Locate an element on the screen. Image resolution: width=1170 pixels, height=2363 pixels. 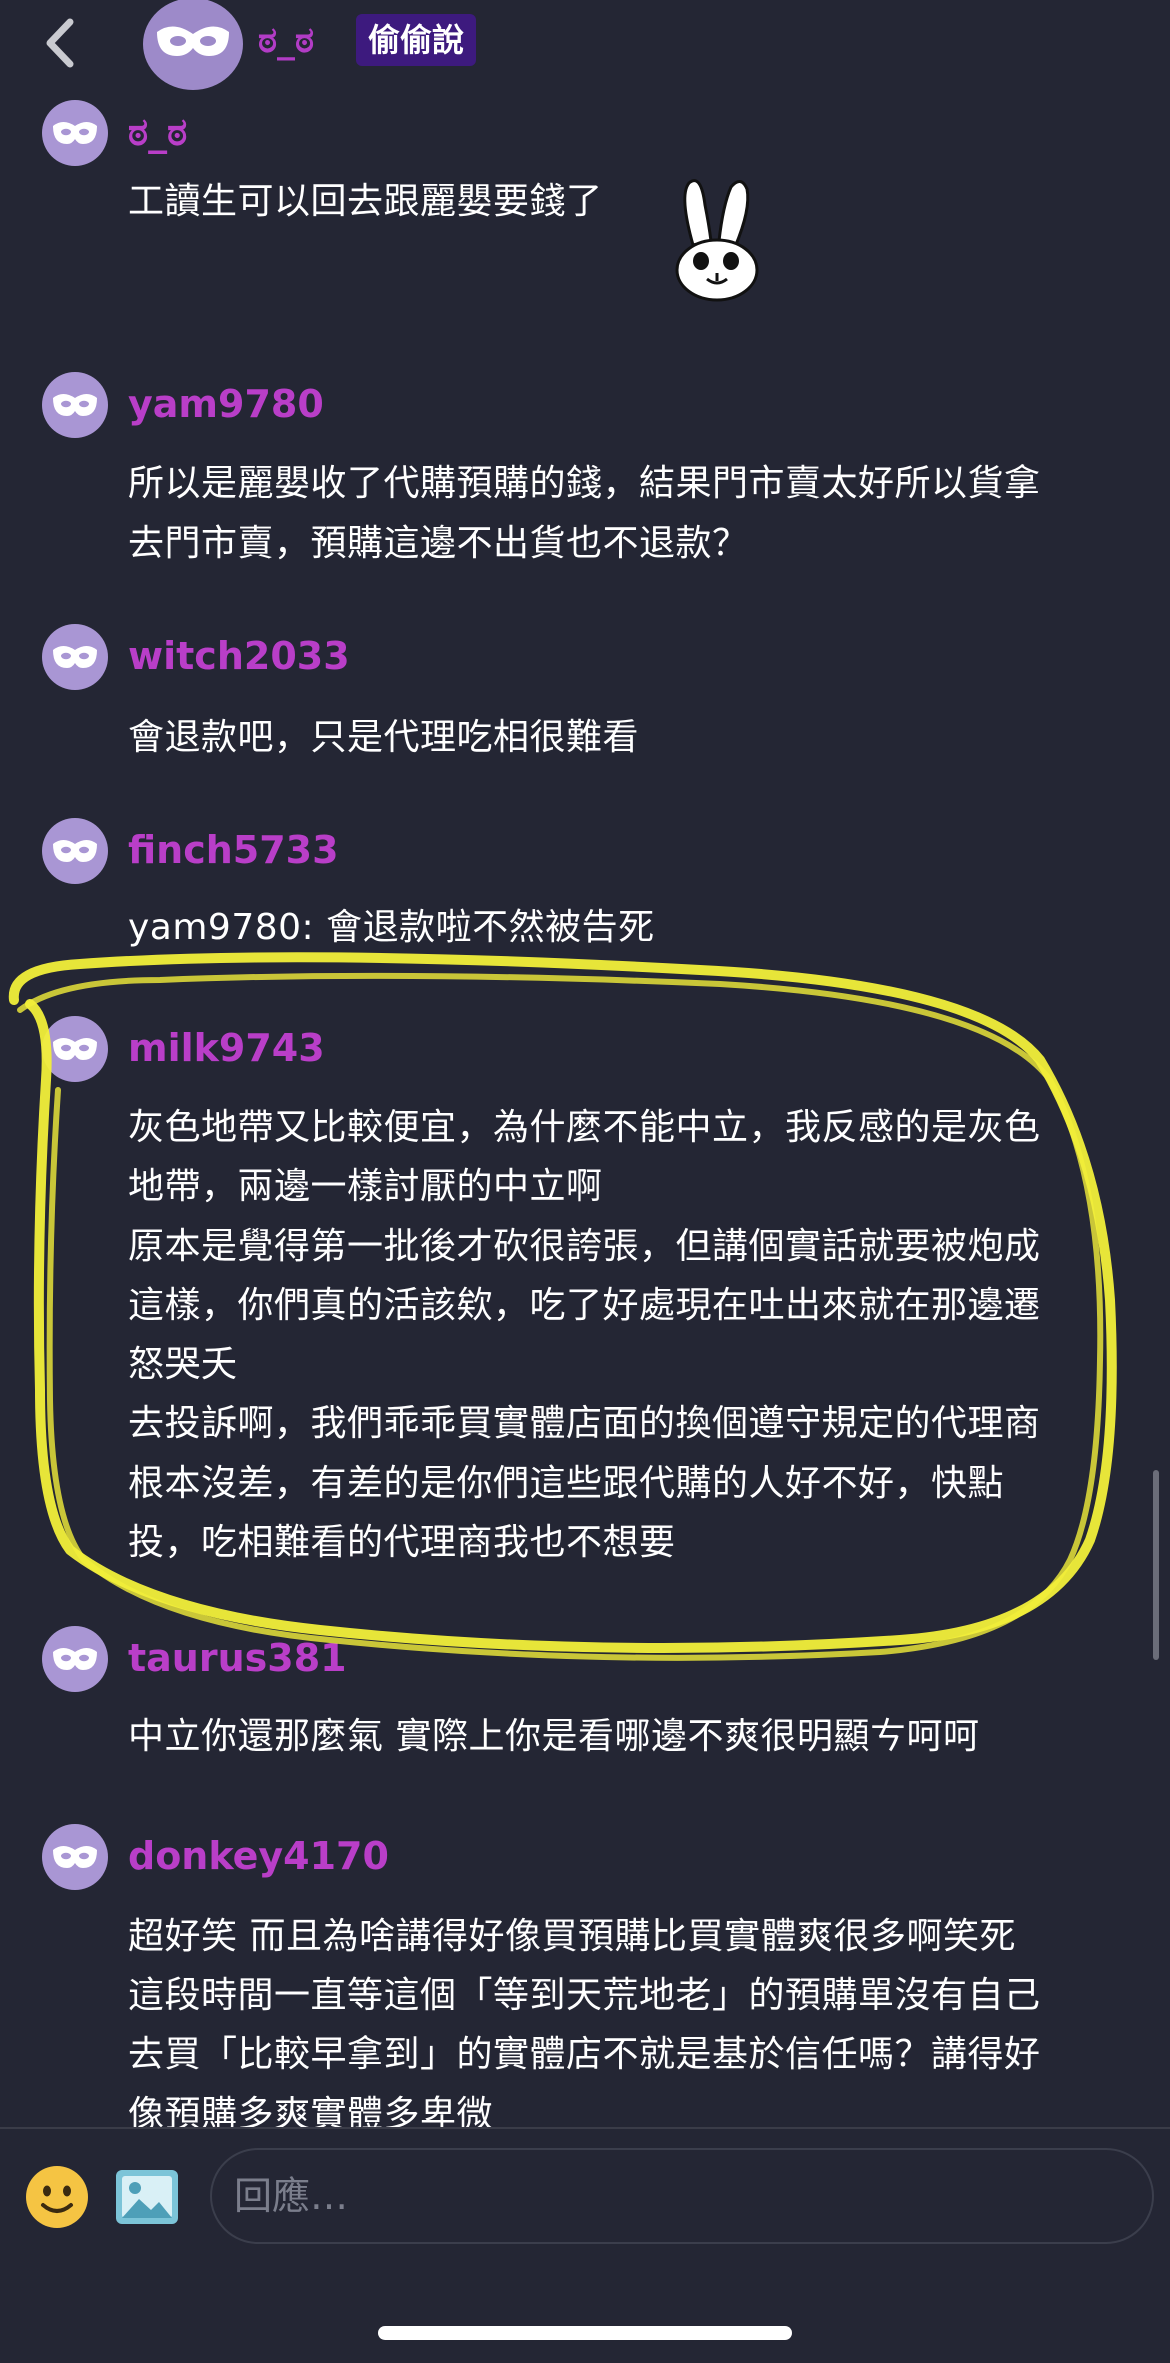
back-icon is located at coordinates (63, 43).